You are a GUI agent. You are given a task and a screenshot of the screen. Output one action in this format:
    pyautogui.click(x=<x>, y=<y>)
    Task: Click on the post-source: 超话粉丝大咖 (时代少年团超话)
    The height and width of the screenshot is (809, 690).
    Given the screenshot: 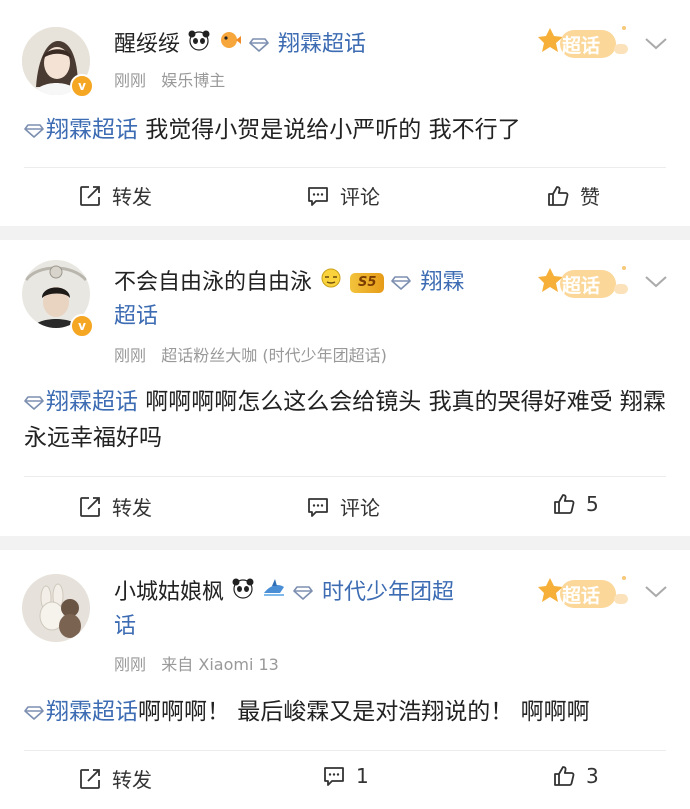 What is the action you would take?
    pyautogui.click(x=274, y=355)
    